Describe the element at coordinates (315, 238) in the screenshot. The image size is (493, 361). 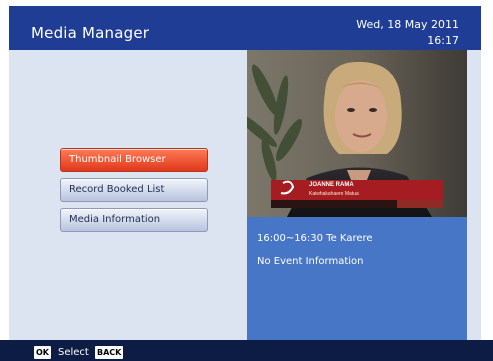
I see `programme-time: 16:00~16:30 Te Karere` at that location.